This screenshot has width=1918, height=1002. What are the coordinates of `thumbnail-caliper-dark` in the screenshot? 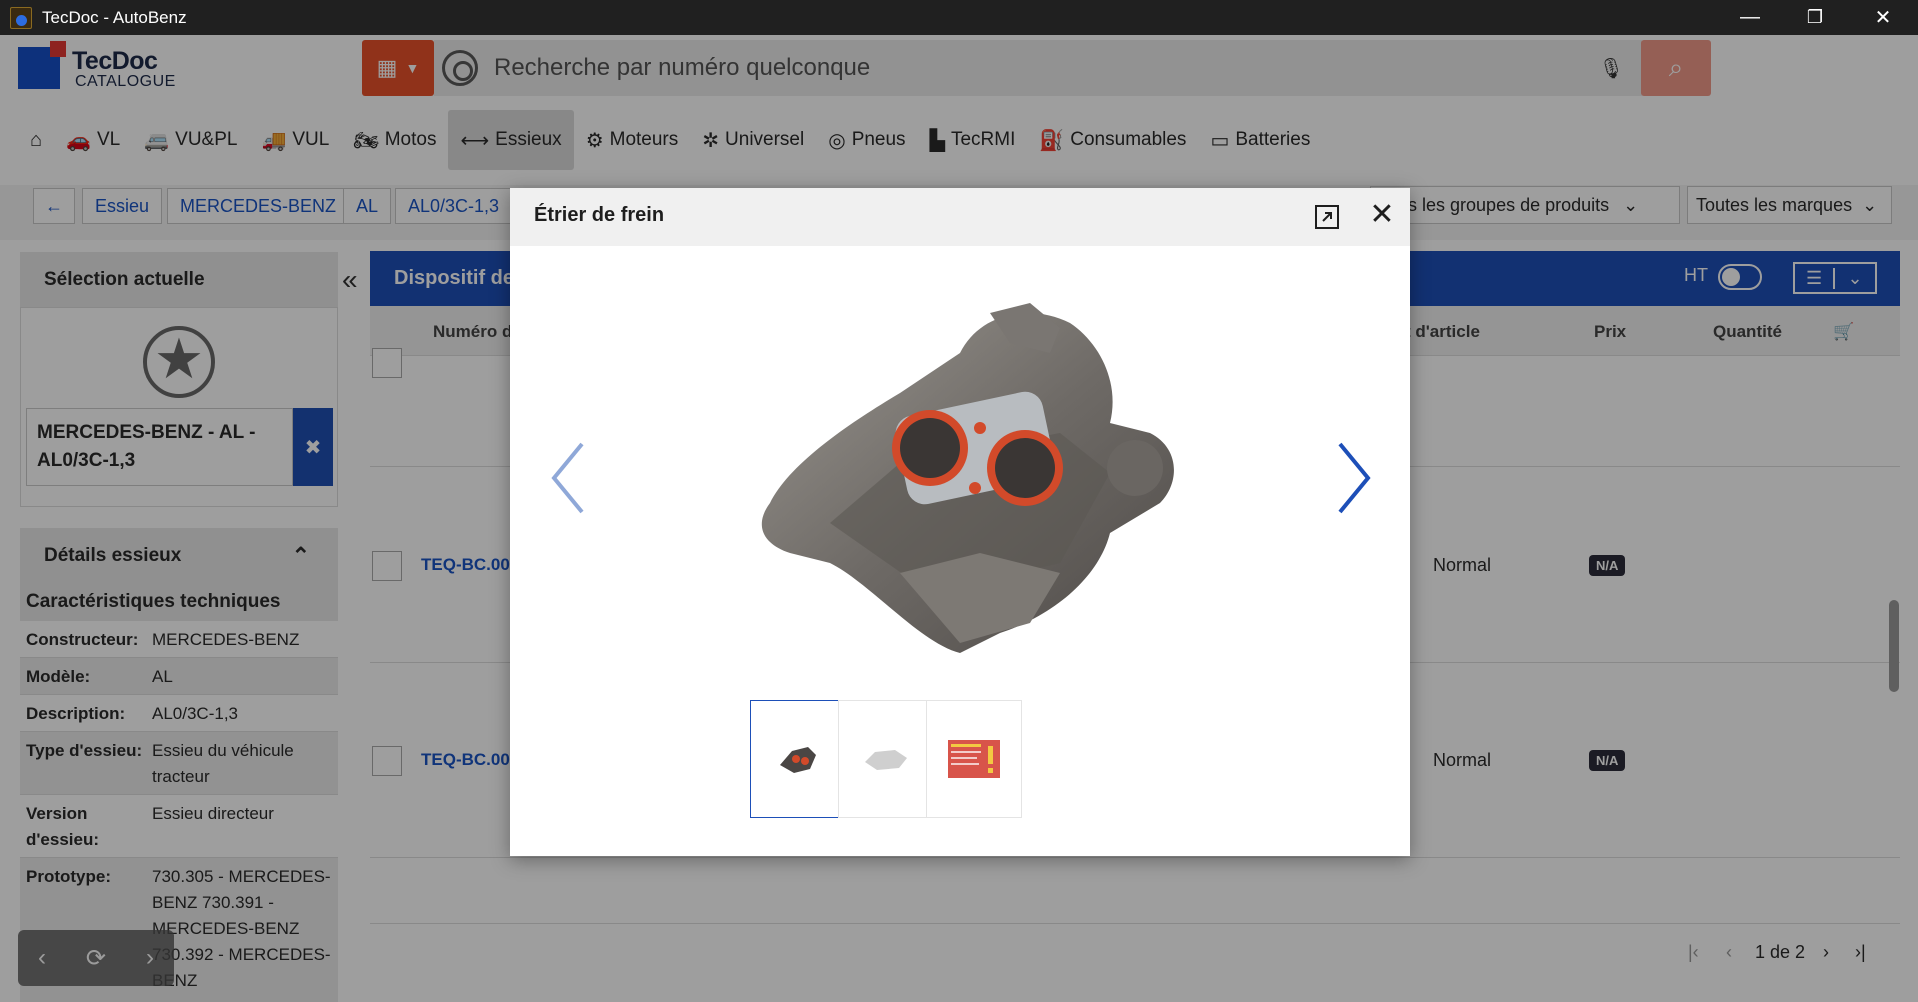 It's located at (798, 760).